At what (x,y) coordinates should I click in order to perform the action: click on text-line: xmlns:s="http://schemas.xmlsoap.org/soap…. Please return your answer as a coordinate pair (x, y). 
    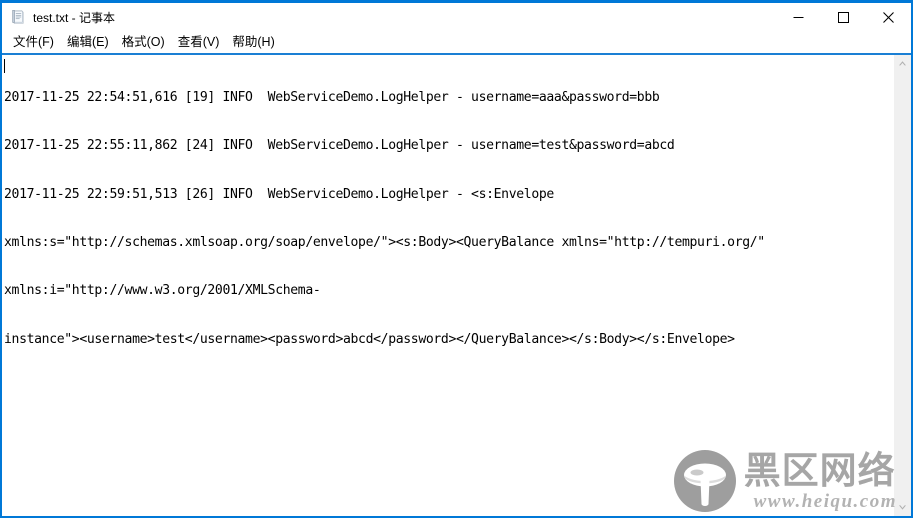
    Looking at the image, I should click on (384, 243).